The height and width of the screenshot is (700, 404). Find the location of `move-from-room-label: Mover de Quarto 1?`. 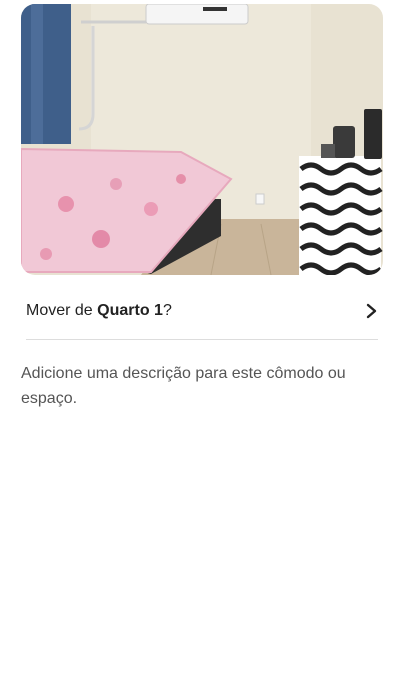

move-from-room-label: Mover de Quarto 1? is located at coordinates (99, 310).